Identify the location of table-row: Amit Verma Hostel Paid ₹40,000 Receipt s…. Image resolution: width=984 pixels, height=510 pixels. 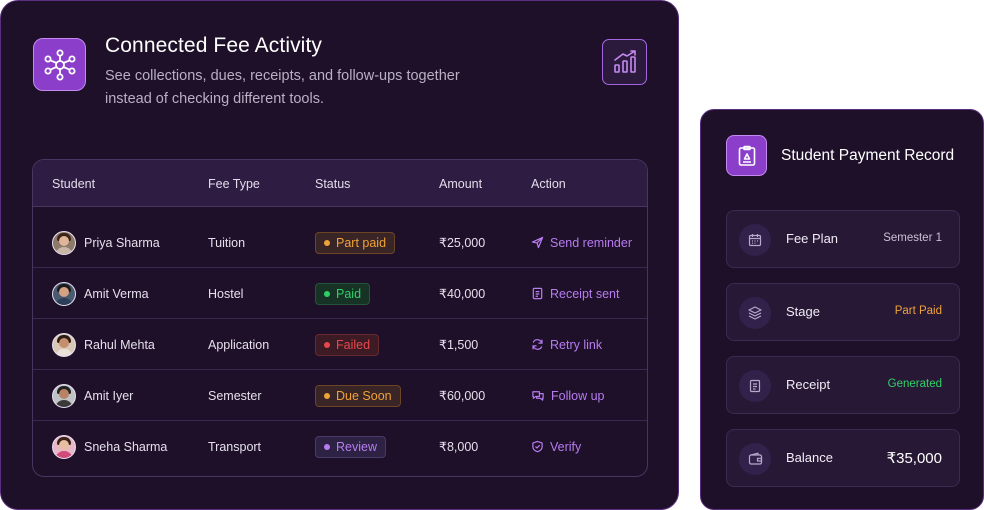
(340, 293).